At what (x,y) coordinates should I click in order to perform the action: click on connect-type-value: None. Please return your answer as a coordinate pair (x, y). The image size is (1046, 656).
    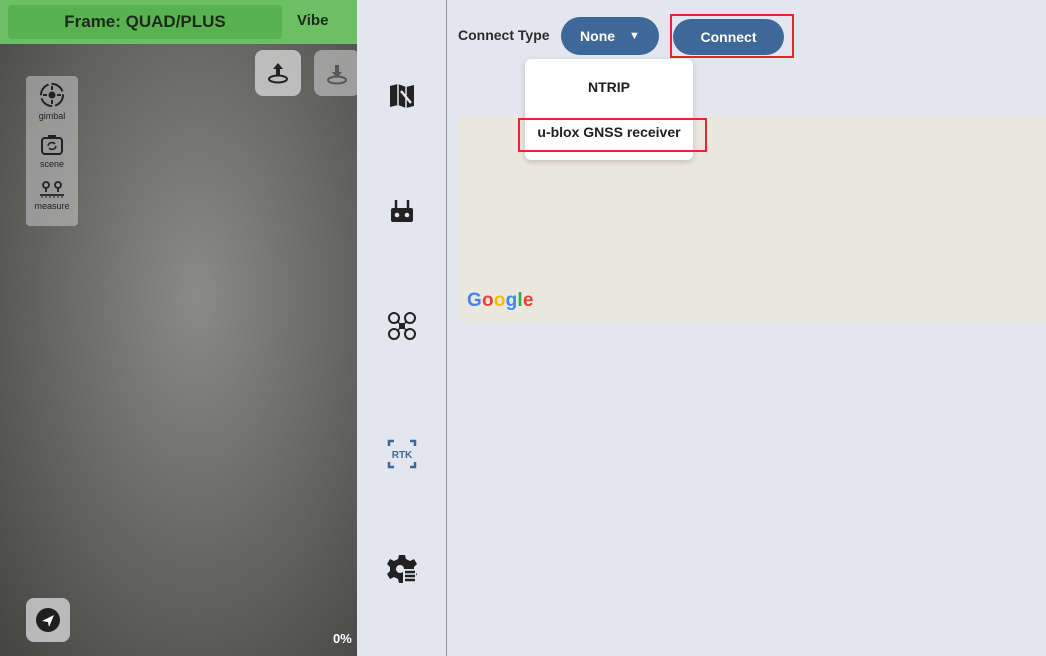
    Looking at the image, I should click on (598, 36).